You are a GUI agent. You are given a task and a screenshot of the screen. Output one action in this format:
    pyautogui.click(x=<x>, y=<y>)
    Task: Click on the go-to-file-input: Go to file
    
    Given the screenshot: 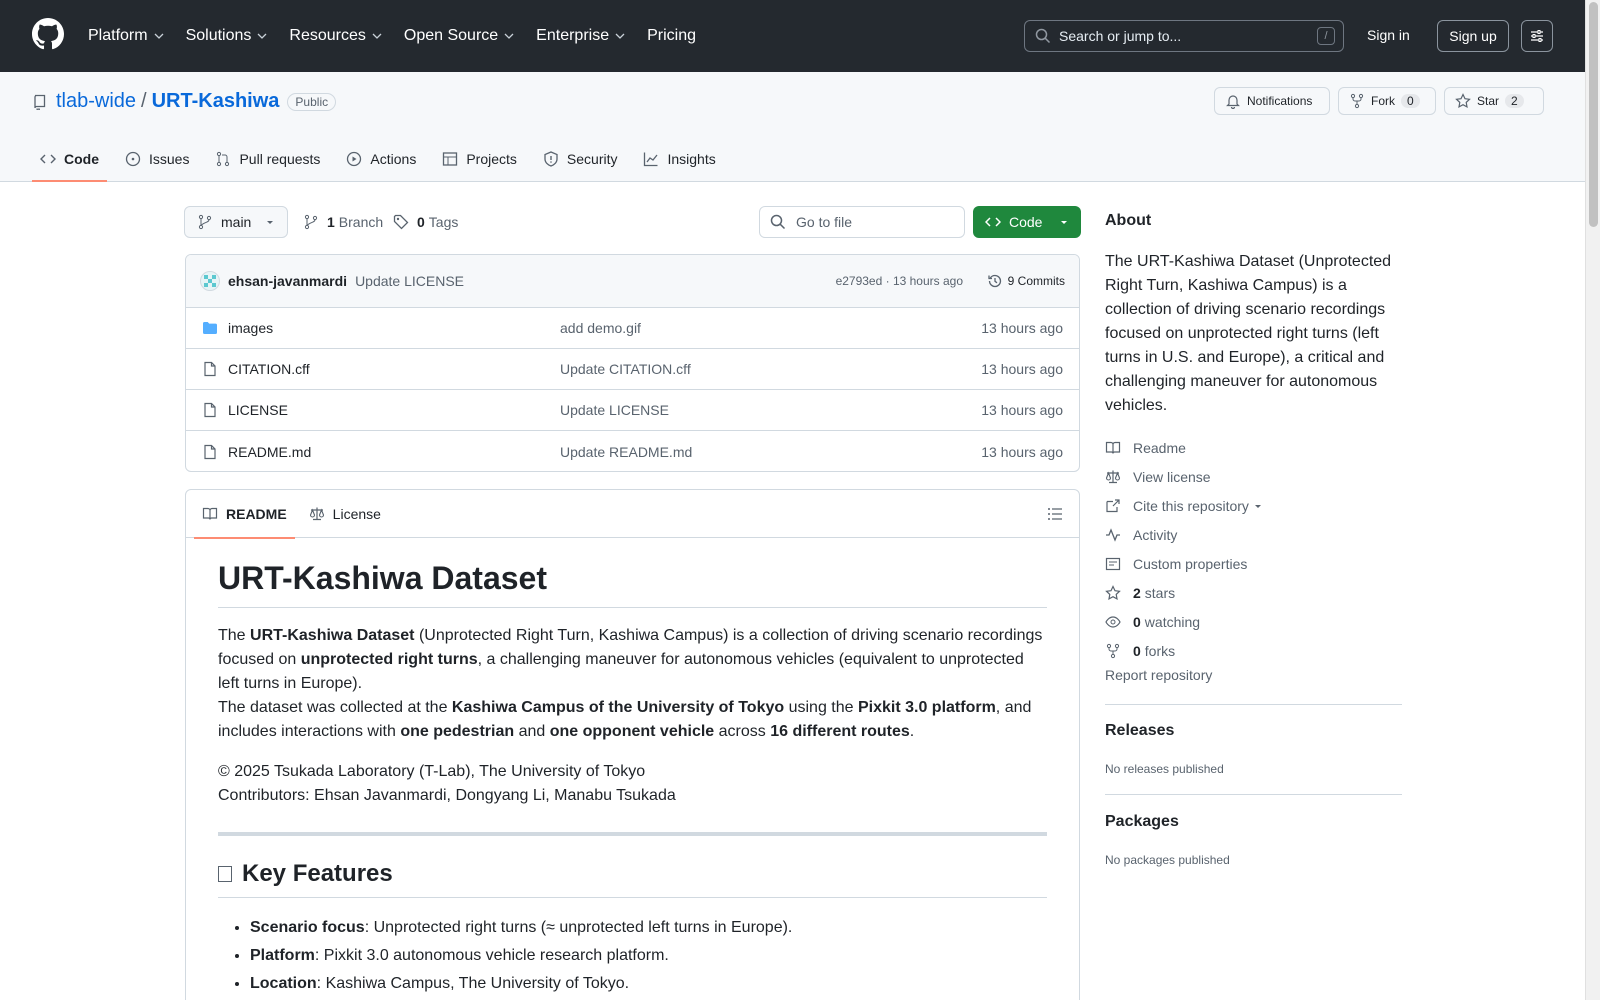 What is the action you would take?
    pyautogui.click(x=862, y=222)
    